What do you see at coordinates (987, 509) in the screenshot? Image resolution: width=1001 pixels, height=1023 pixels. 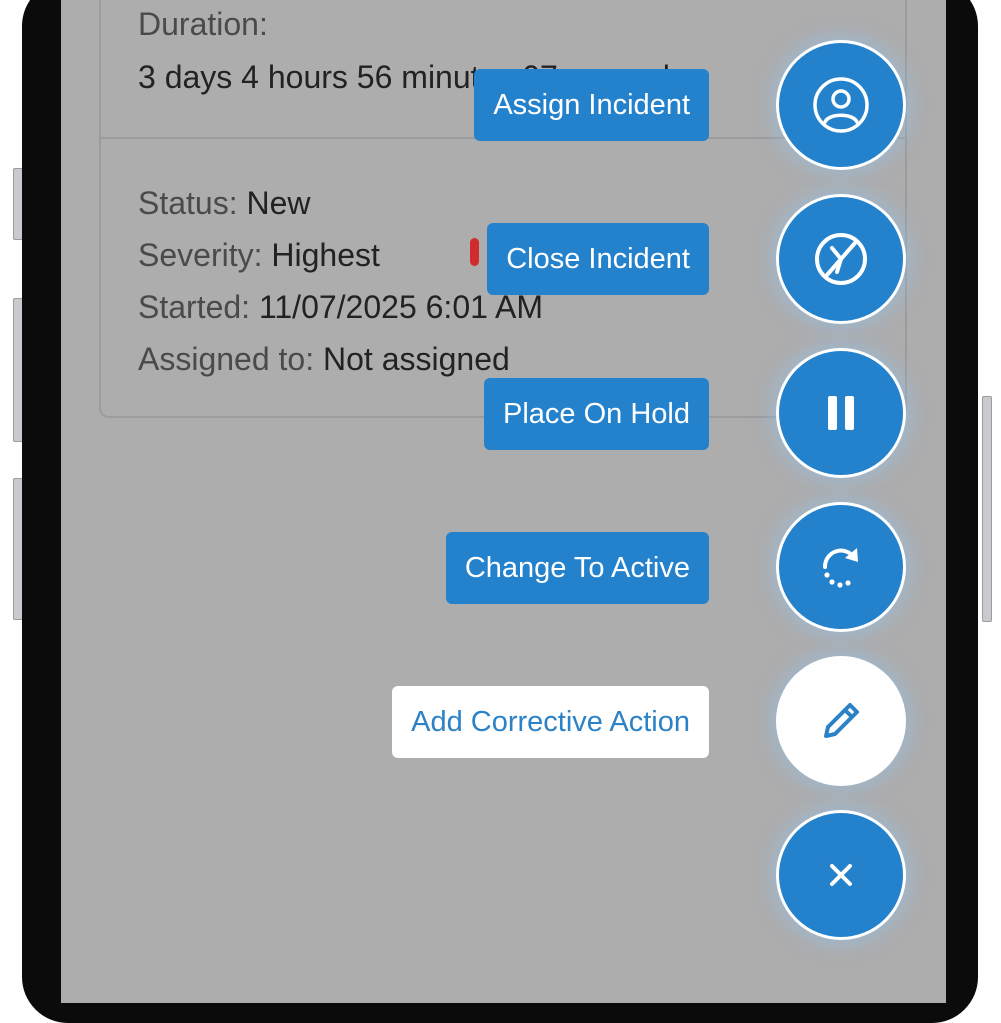 I see `phone-side-button-right` at bounding box center [987, 509].